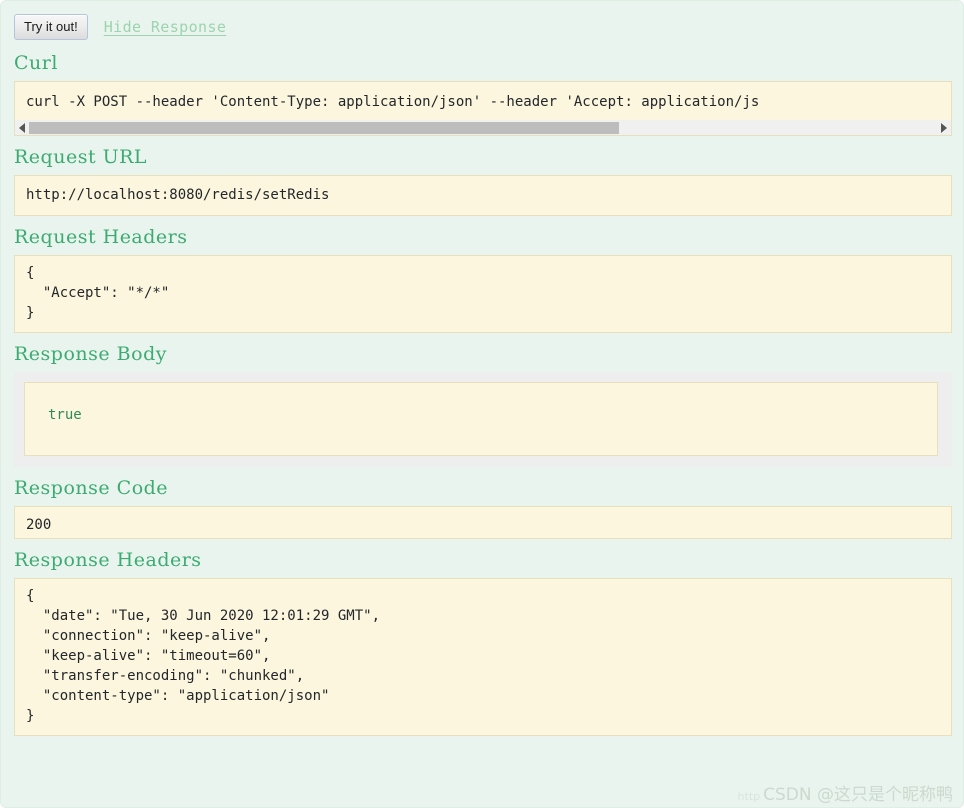  I want to click on request-url-value: http://localhost:8080/redis/setRedis, so click(483, 195).